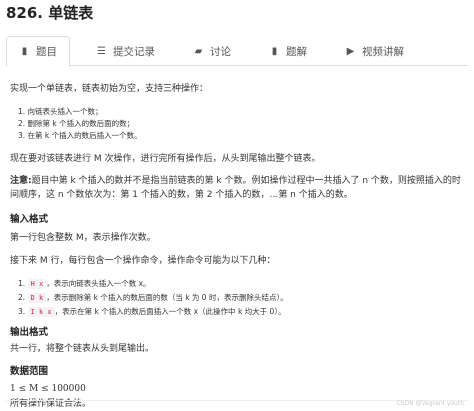 This screenshot has width=474, height=411. What do you see at coordinates (37, 298) in the screenshot?
I see `cmd-code: D k` at bounding box center [37, 298].